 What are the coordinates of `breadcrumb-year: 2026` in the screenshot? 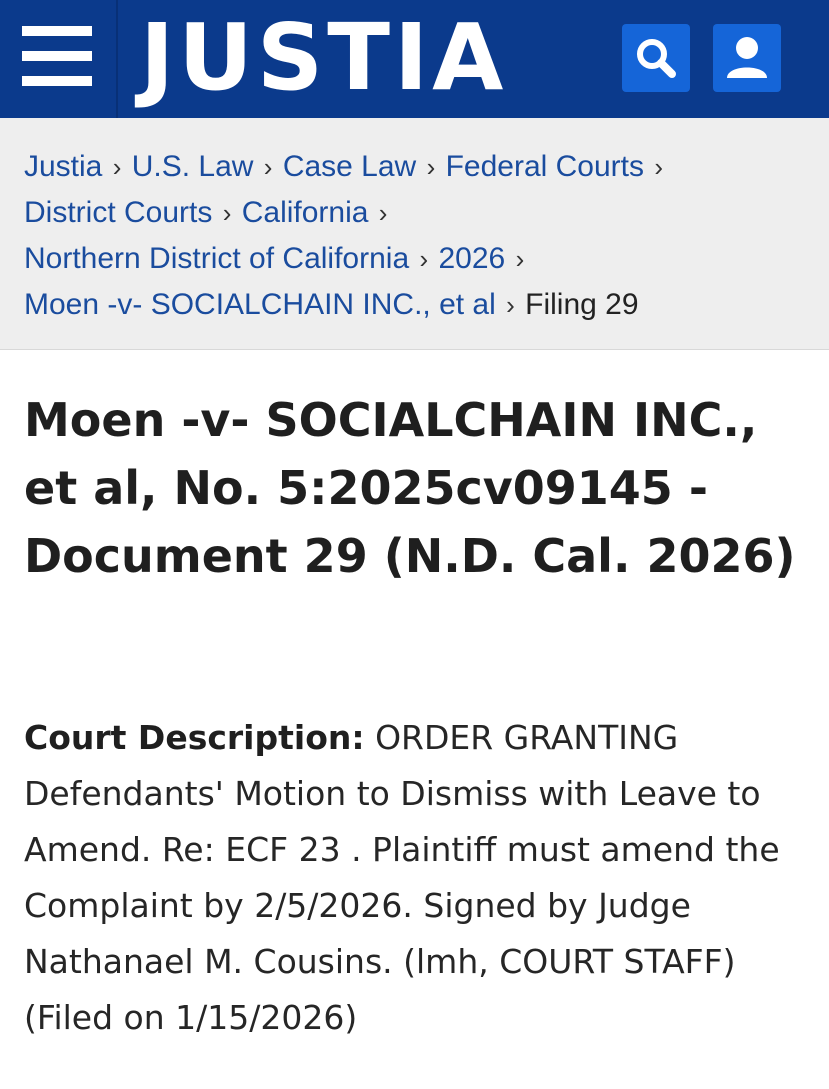 It's located at (471, 258).